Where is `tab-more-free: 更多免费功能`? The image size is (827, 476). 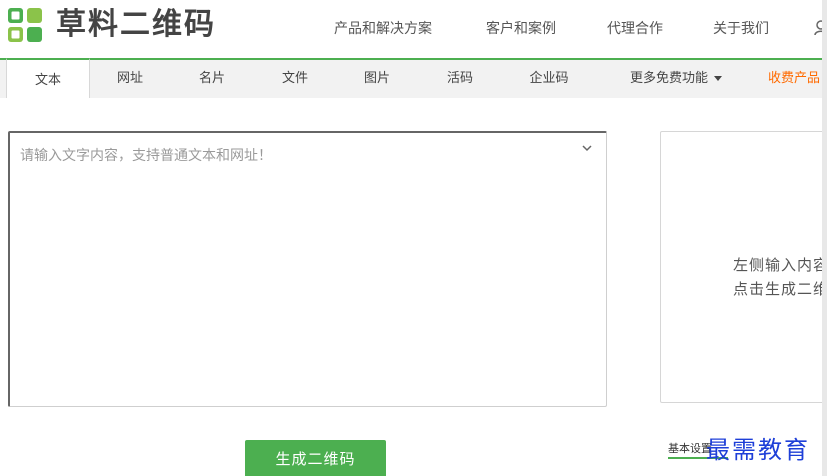
tab-more-free: 更多免费功能 is located at coordinates (676, 79).